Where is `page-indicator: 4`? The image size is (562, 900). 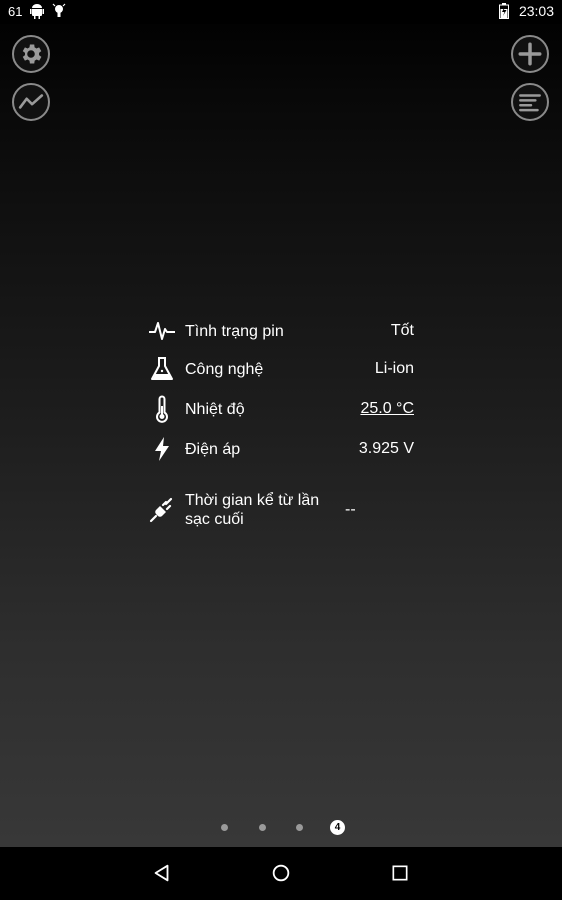 page-indicator: 4 is located at coordinates (281, 828).